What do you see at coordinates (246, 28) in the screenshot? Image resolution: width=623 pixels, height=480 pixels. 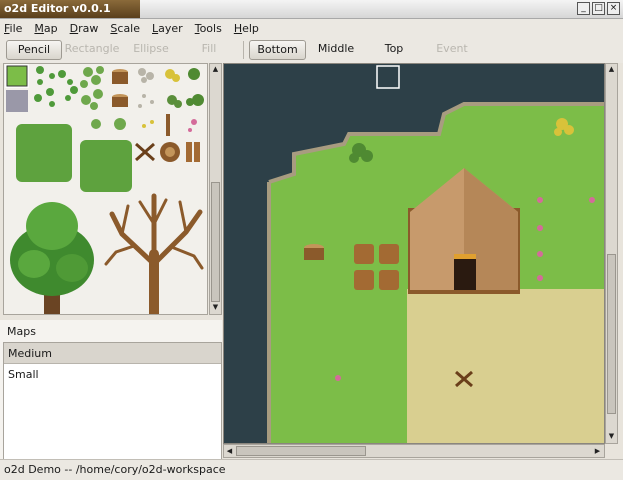 I see `menu-help: Help` at bounding box center [246, 28].